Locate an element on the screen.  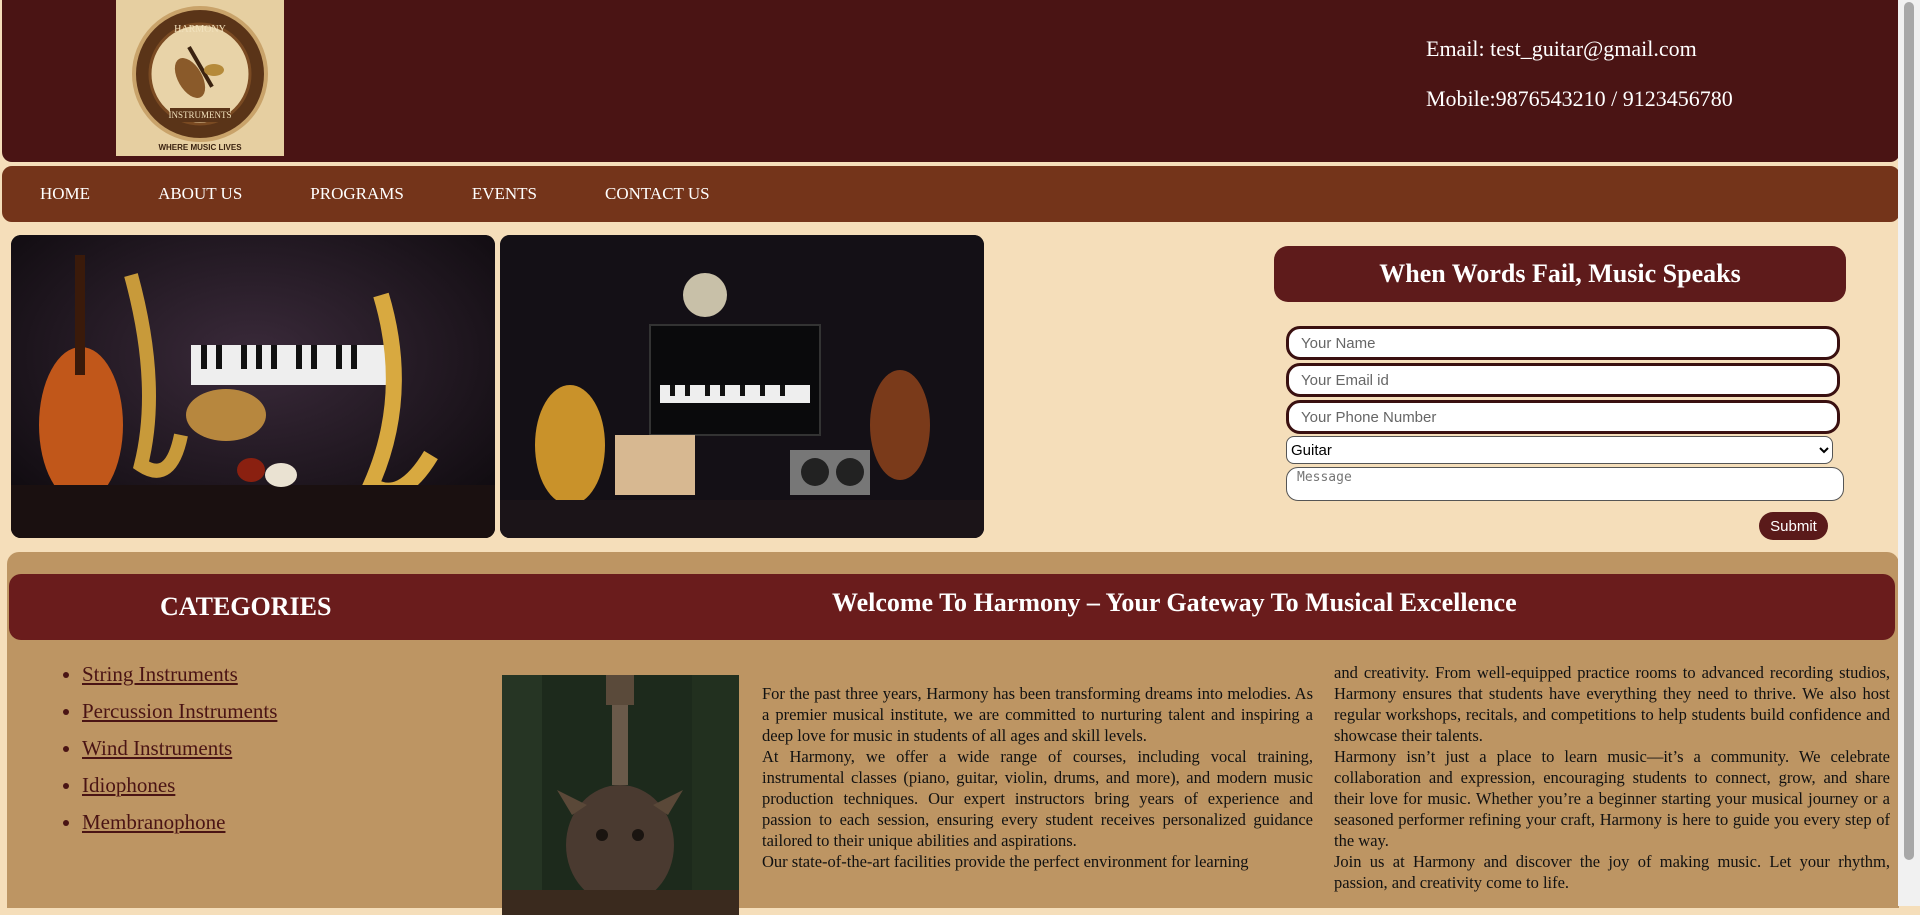
list-item: Wind Instruments is located at coordinates (179, 748).